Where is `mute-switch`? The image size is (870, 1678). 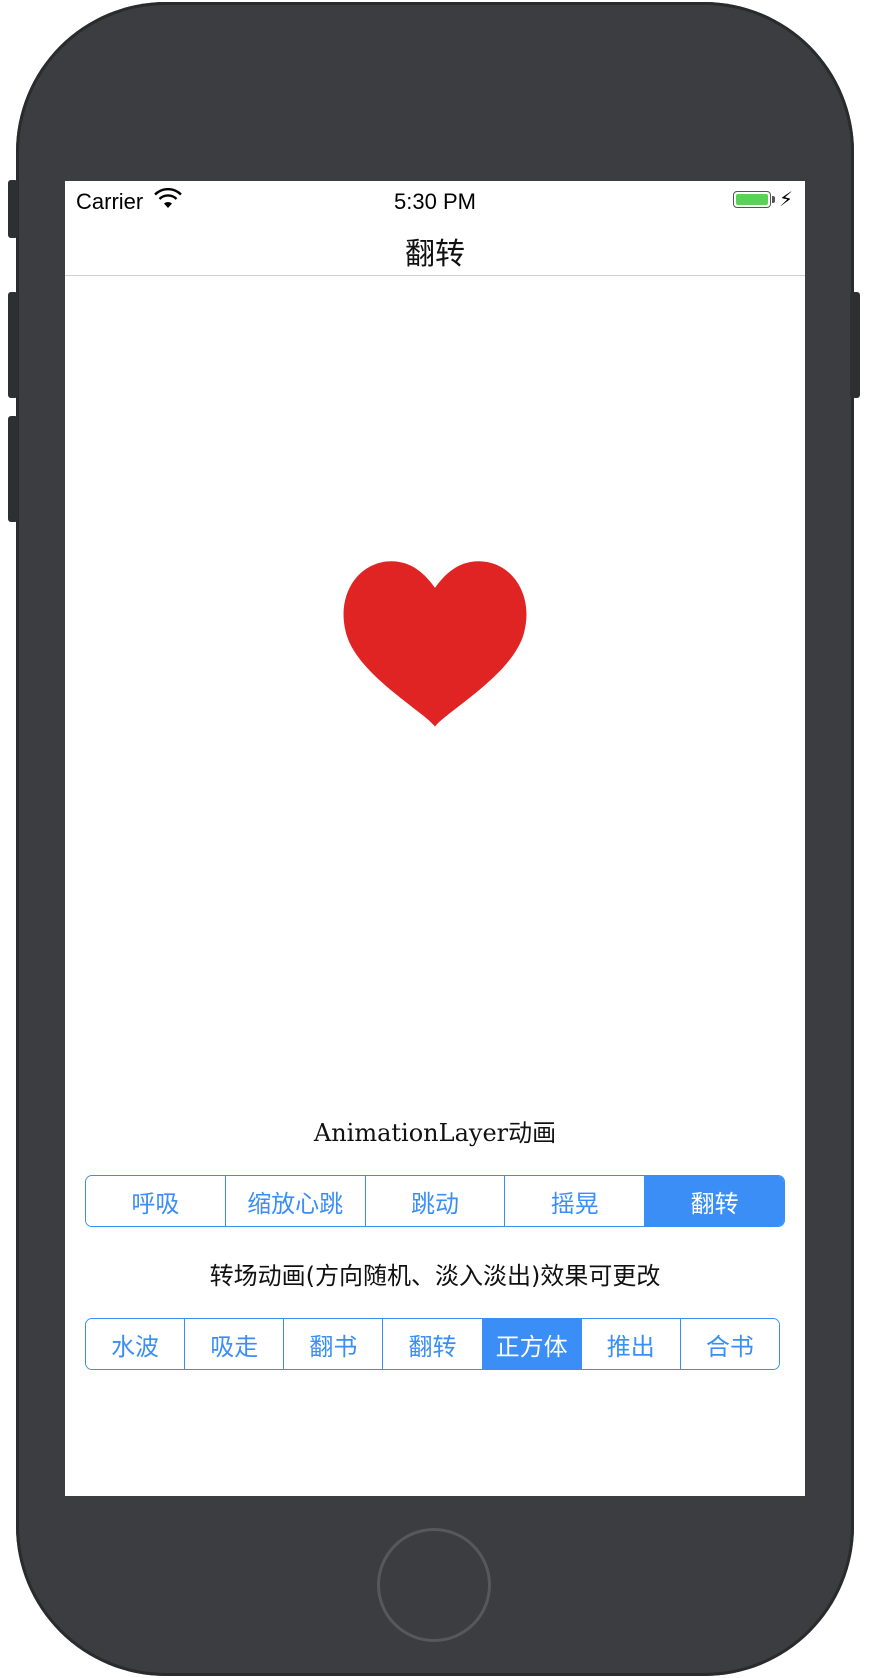 mute-switch is located at coordinates (13, 209).